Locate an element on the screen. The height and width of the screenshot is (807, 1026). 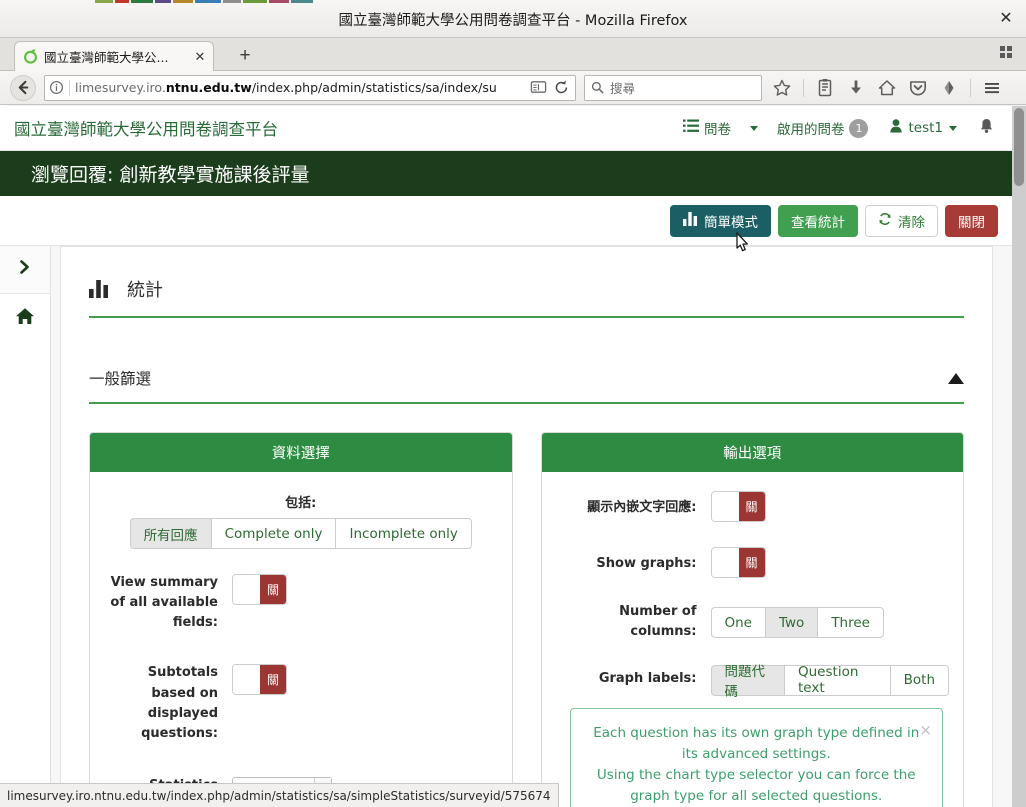
subtotals-toggle: 關 is located at coordinates (259, 680).